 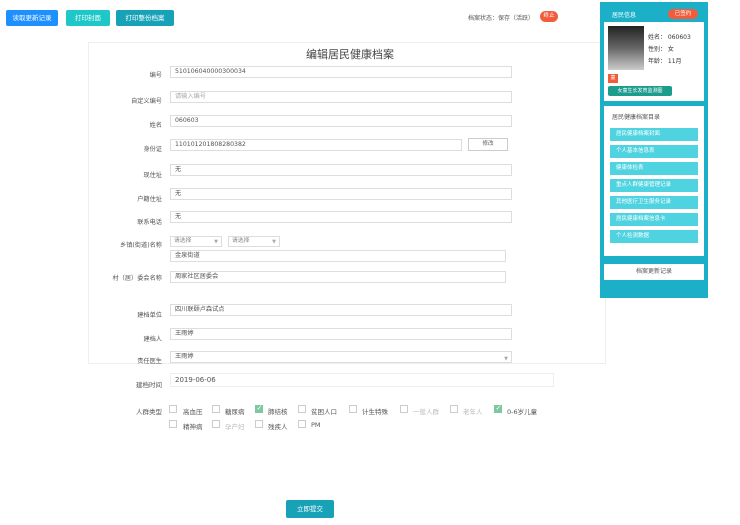 I want to click on town-select-1-text: 请选择, so click(x=183, y=241).